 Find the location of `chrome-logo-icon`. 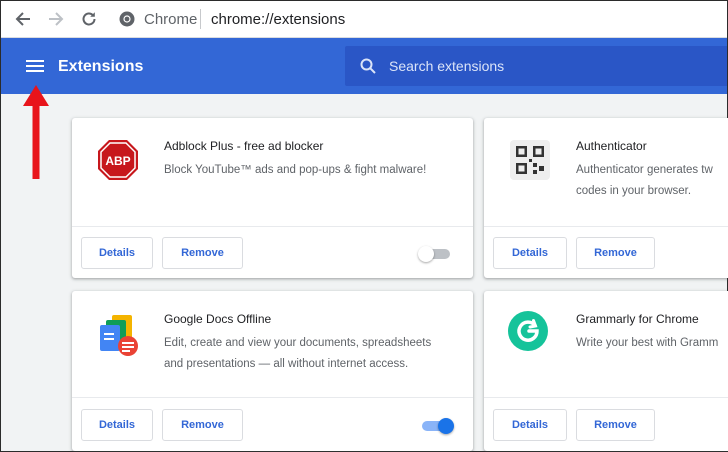

chrome-logo-icon is located at coordinates (127, 19).